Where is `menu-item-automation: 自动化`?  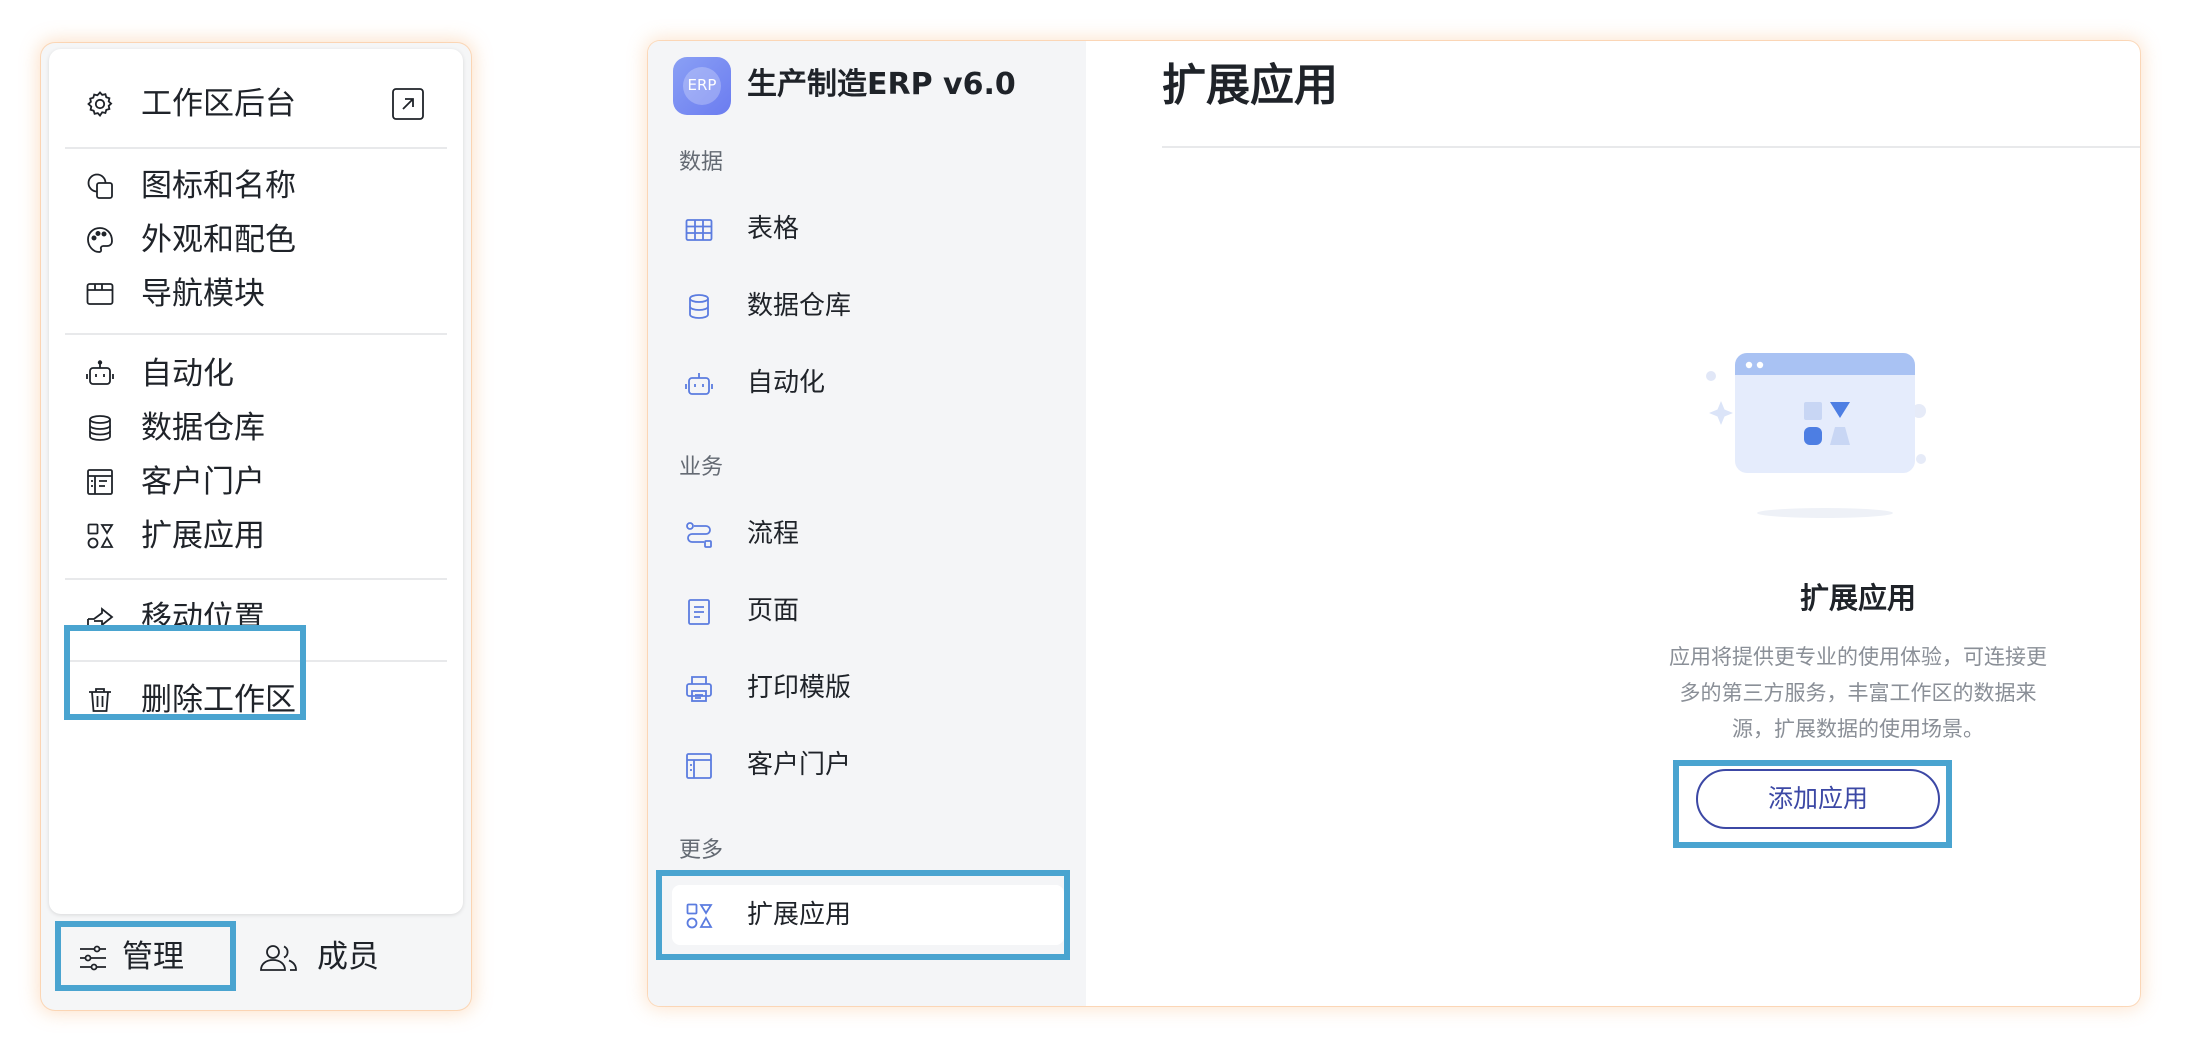 menu-item-automation: 自动化 is located at coordinates (256, 374).